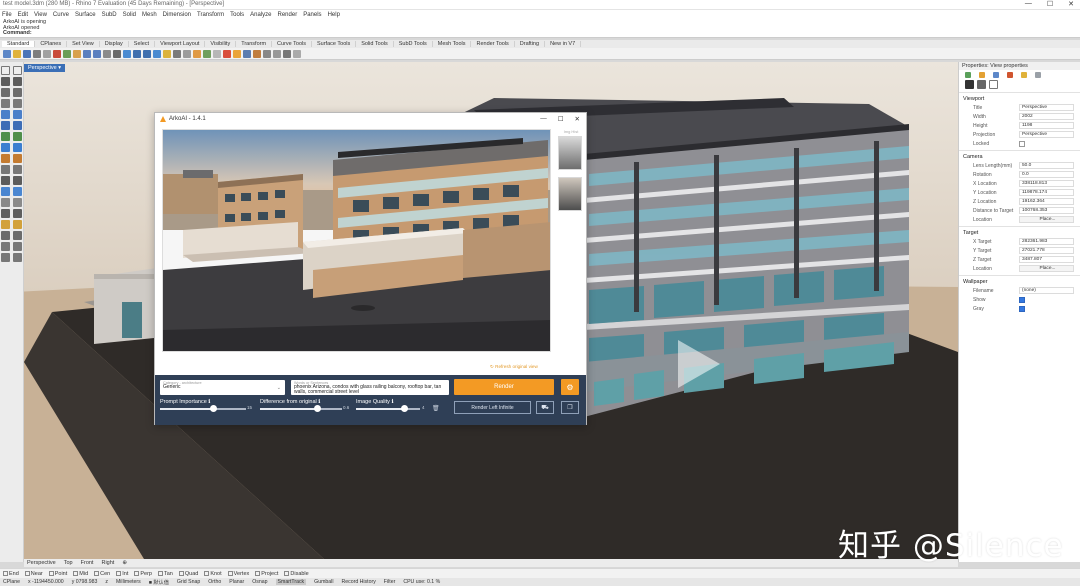  Describe the element at coordinates (296, 574) in the screenshot. I see `osnap-disable: Disable` at that location.